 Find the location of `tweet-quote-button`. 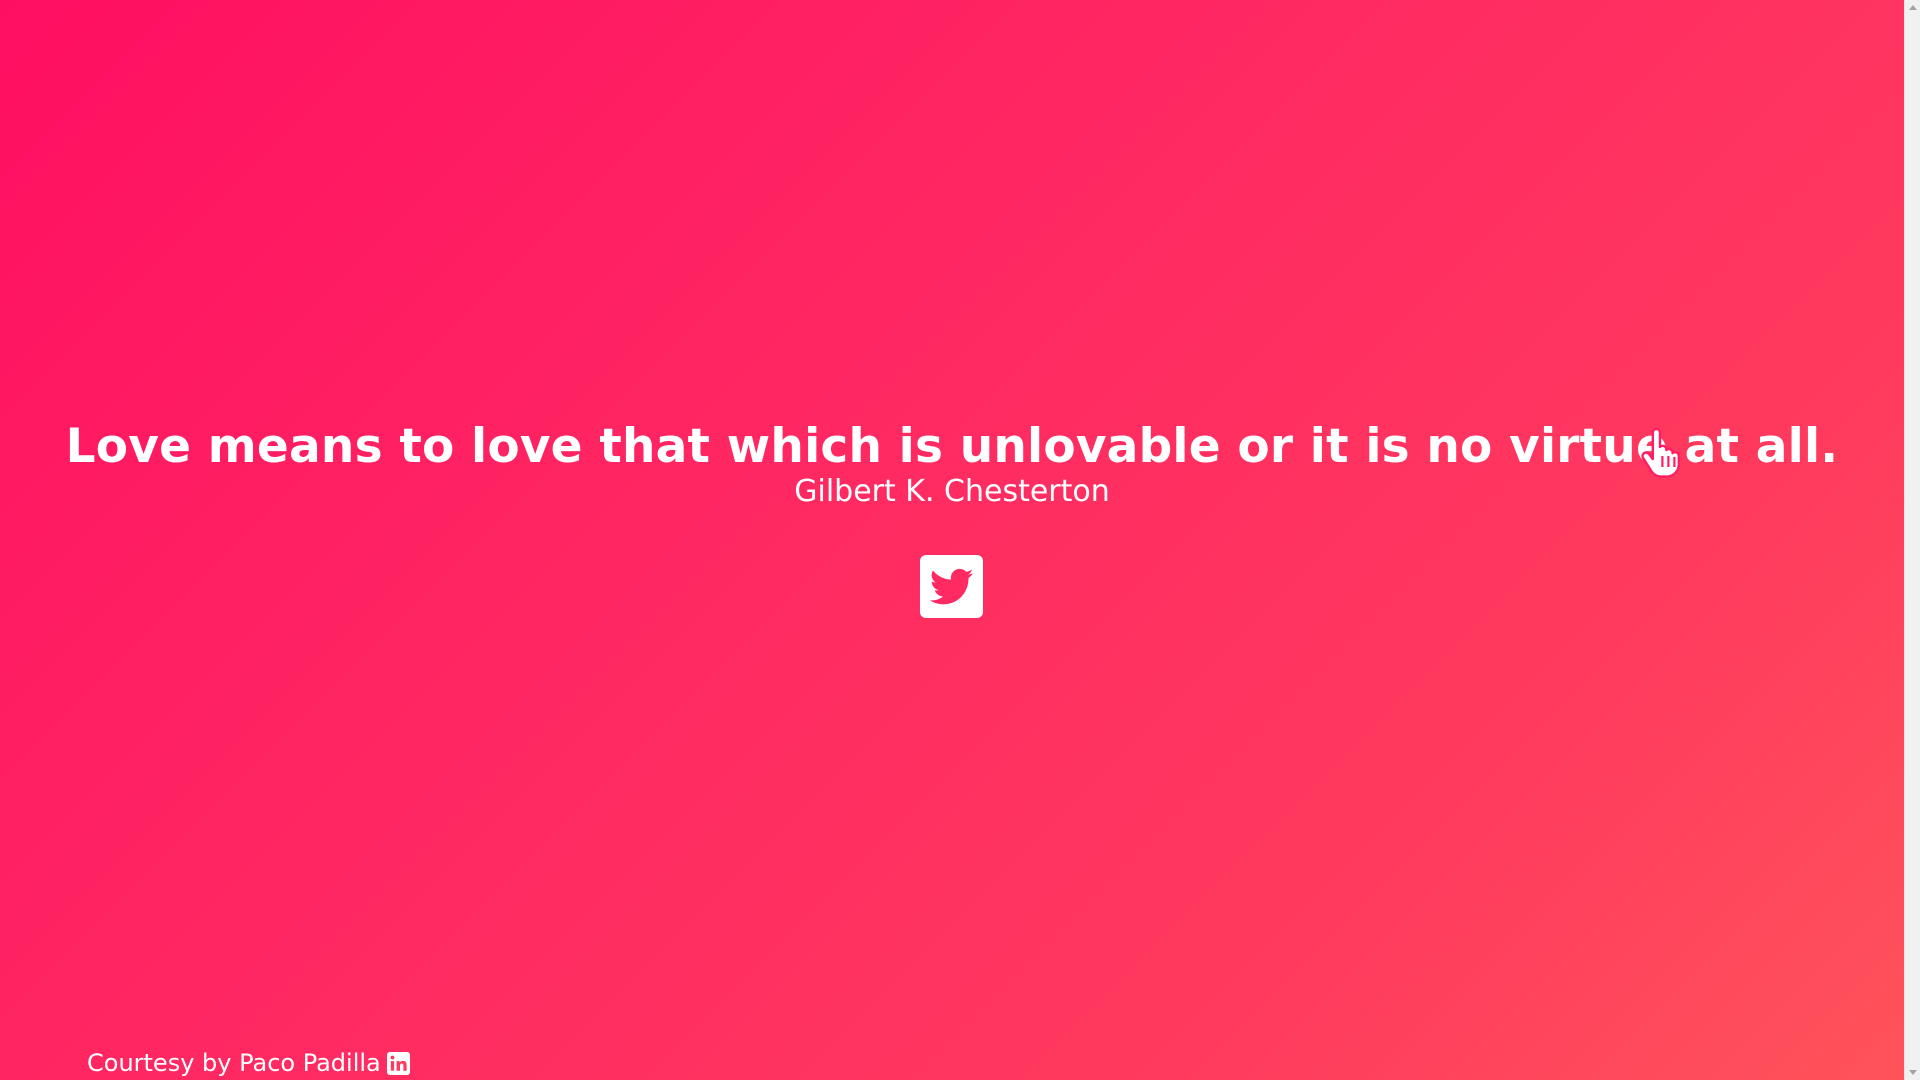

tweet-quote-button is located at coordinates (951, 586).